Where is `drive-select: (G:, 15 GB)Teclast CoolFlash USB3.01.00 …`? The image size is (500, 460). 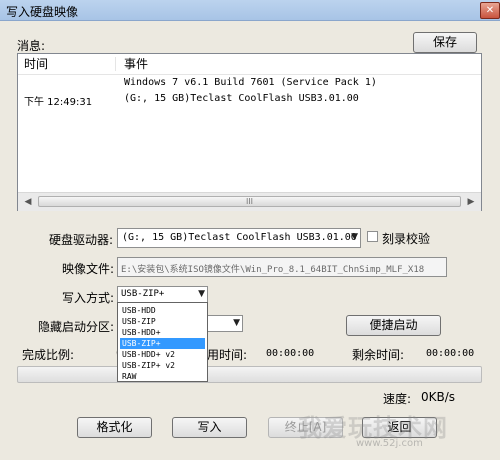
drive-select: (G:, 15 GB)Teclast CoolFlash USB3.01.00 … is located at coordinates (239, 238).